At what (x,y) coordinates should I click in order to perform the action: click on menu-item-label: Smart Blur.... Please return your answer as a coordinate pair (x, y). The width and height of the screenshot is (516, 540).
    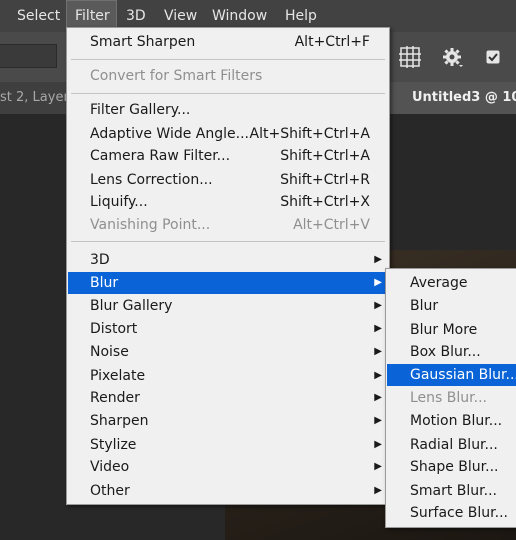
    Looking at the image, I should click on (453, 491).